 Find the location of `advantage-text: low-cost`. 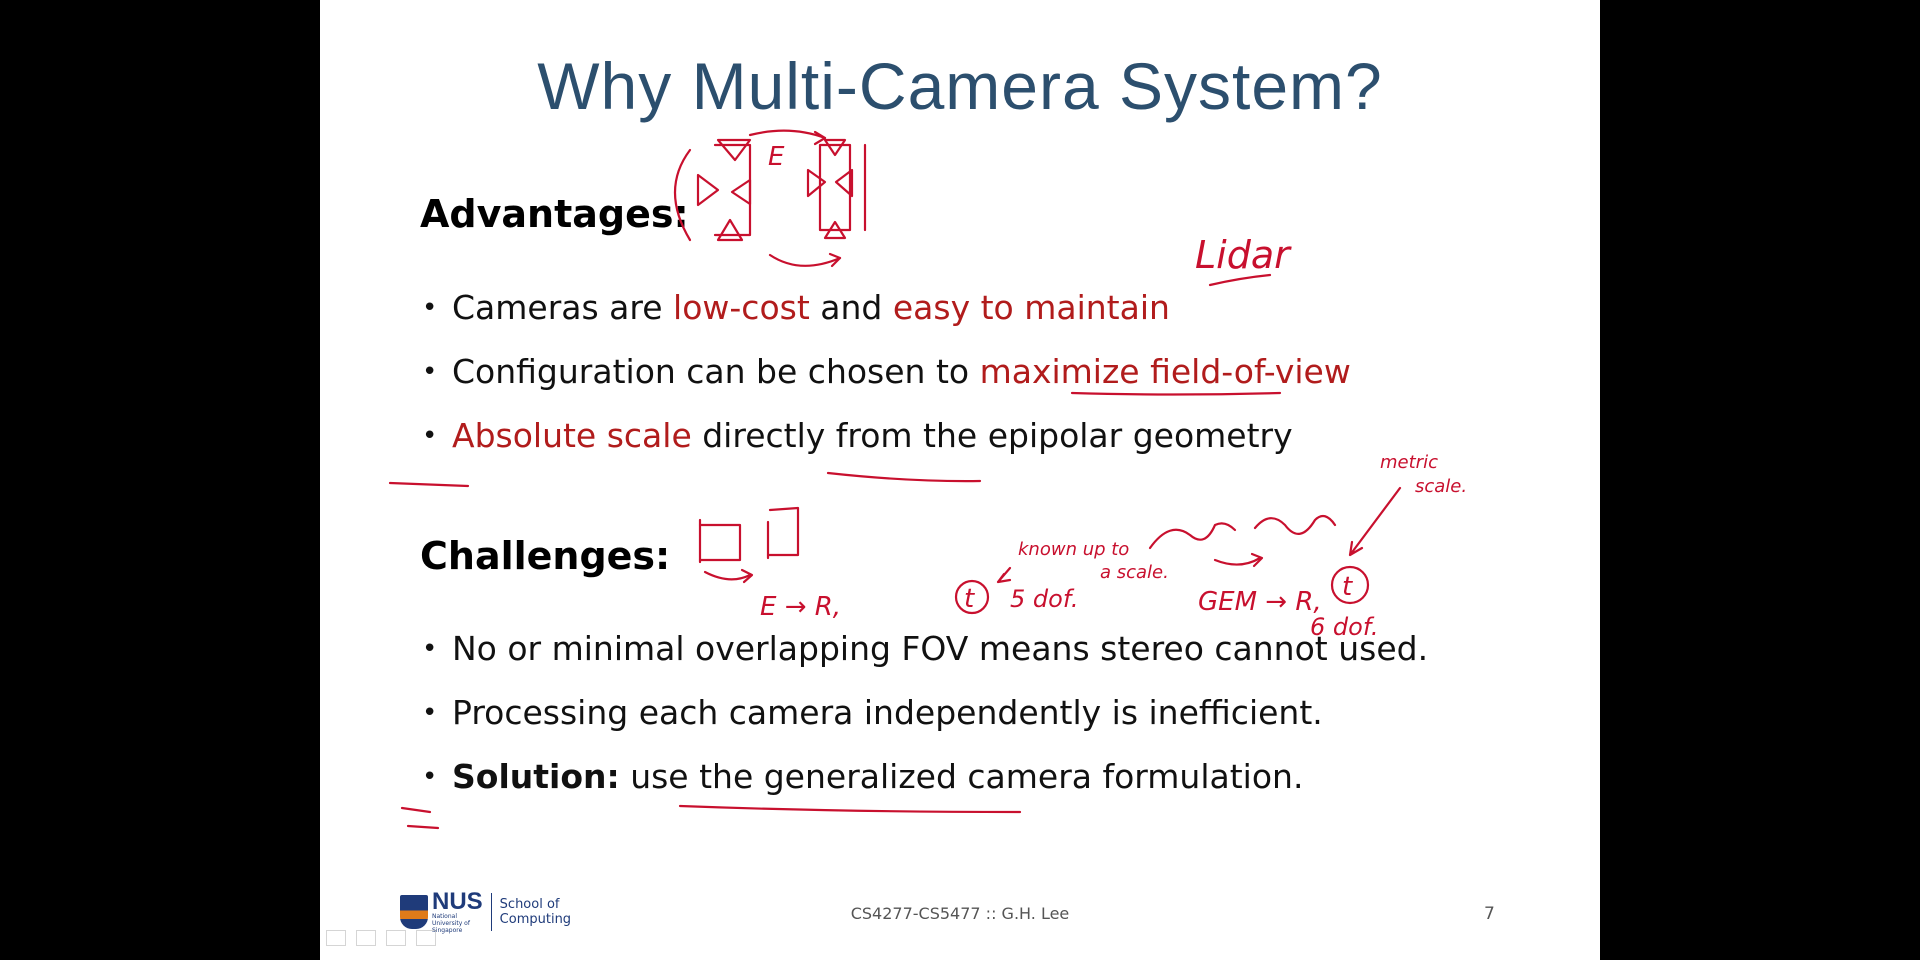

advantage-text: low-cost is located at coordinates (741, 307).